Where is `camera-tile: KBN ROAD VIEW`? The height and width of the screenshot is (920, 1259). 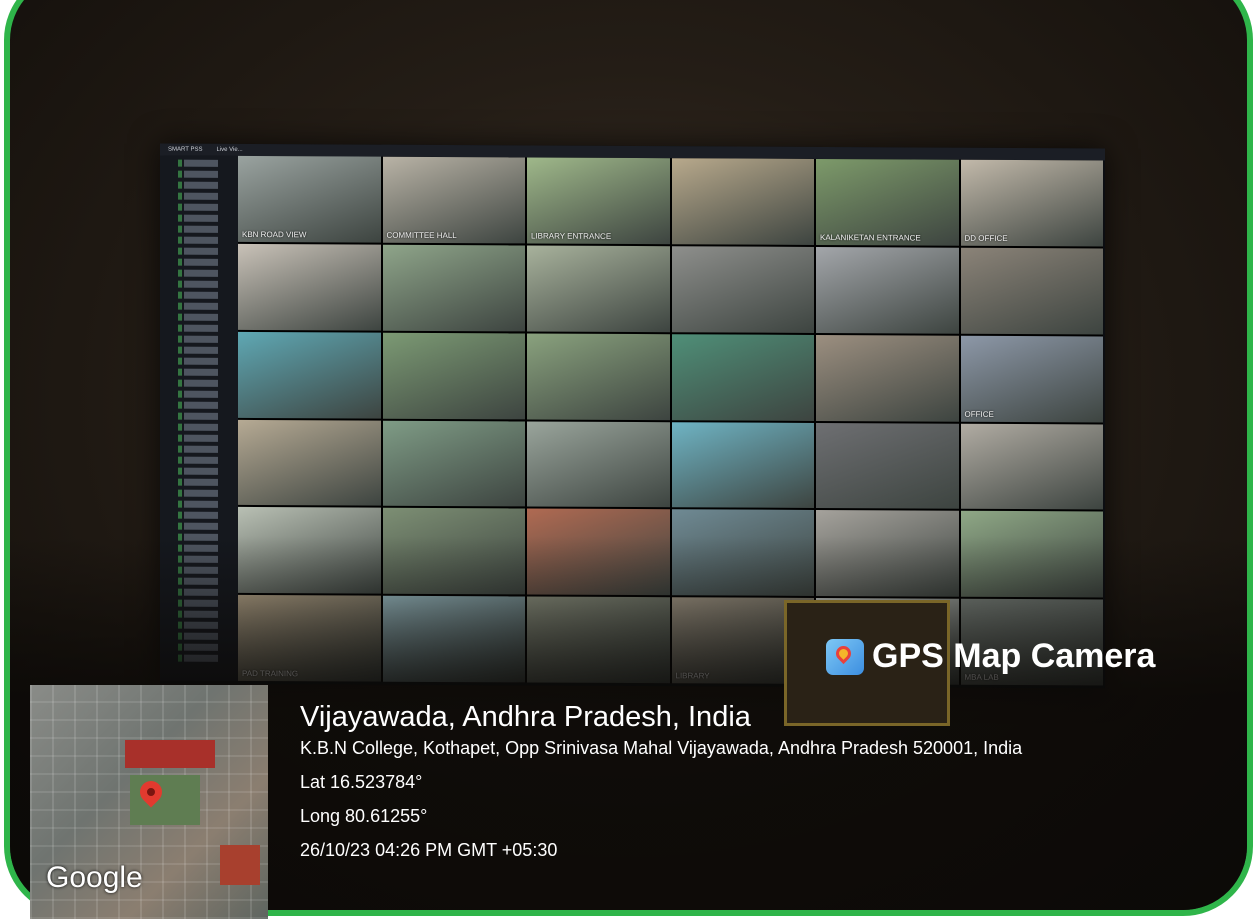
camera-tile: KBN ROAD VIEW is located at coordinates (309, 199).